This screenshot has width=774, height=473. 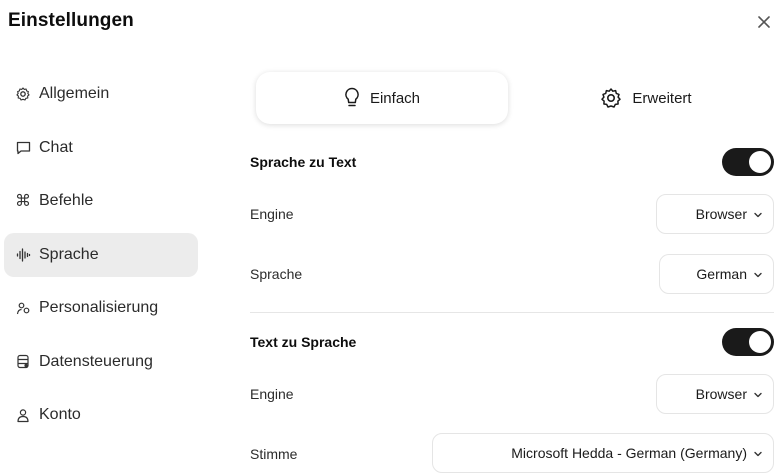 What do you see at coordinates (303, 162) in the screenshot?
I see `stt-section-title: Sprache zu Text` at bounding box center [303, 162].